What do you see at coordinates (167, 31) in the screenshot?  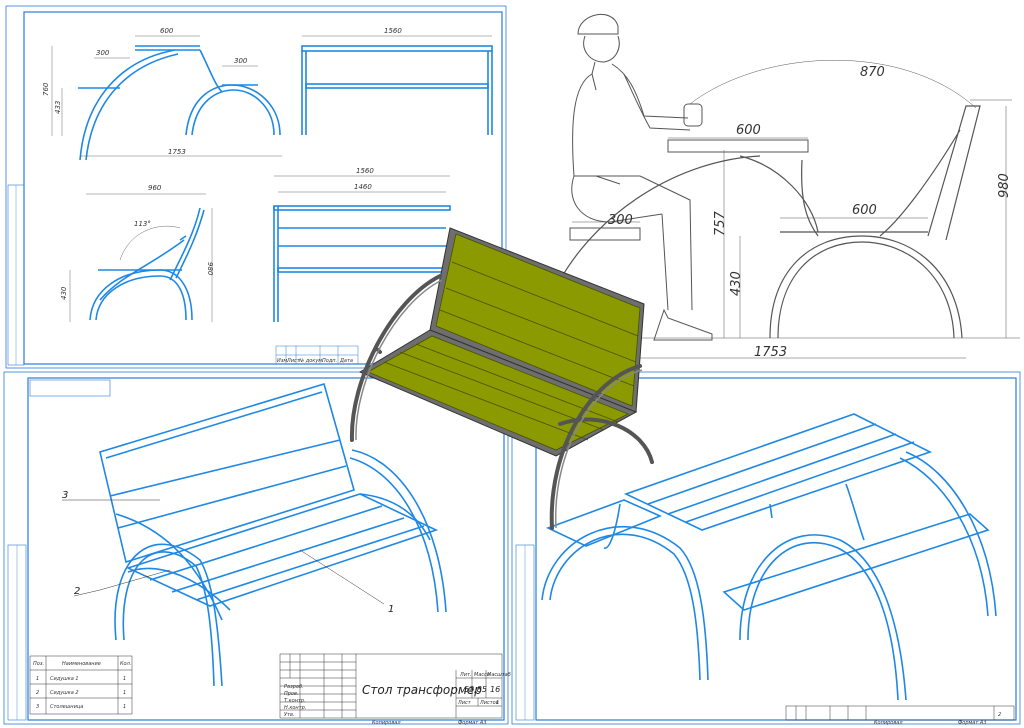 I see `dim-600: 600` at bounding box center [167, 31].